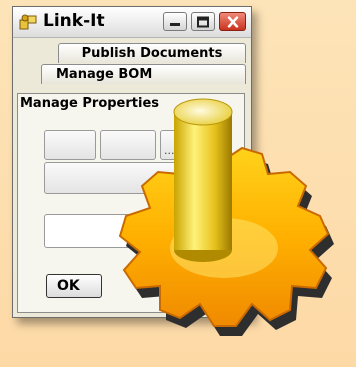  What do you see at coordinates (143, 74) in the screenshot?
I see `tab-manage-bom: Manage BOM` at bounding box center [143, 74].